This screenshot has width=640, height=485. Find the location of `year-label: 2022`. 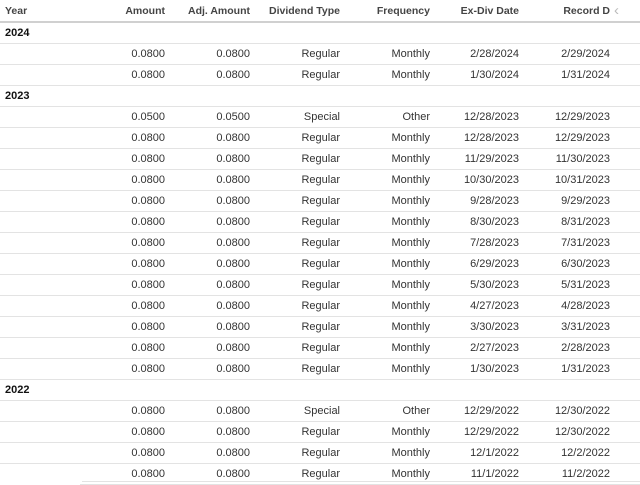

year-label: 2022 is located at coordinates (320, 390).